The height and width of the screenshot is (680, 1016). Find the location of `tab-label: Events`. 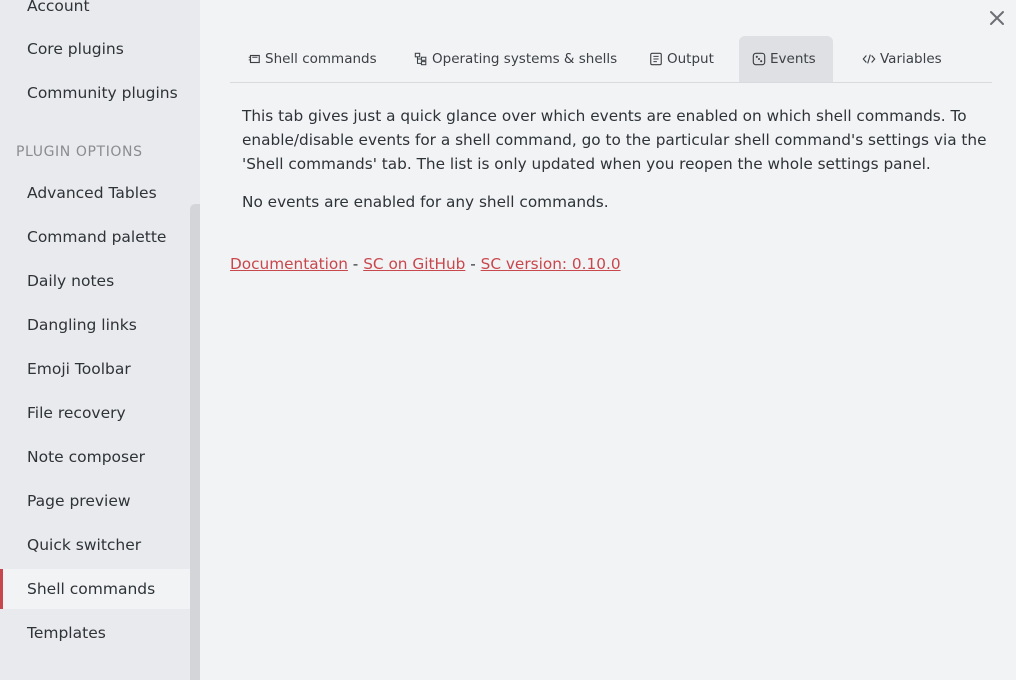

tab-label: Events is located at coordinates (793, 59).